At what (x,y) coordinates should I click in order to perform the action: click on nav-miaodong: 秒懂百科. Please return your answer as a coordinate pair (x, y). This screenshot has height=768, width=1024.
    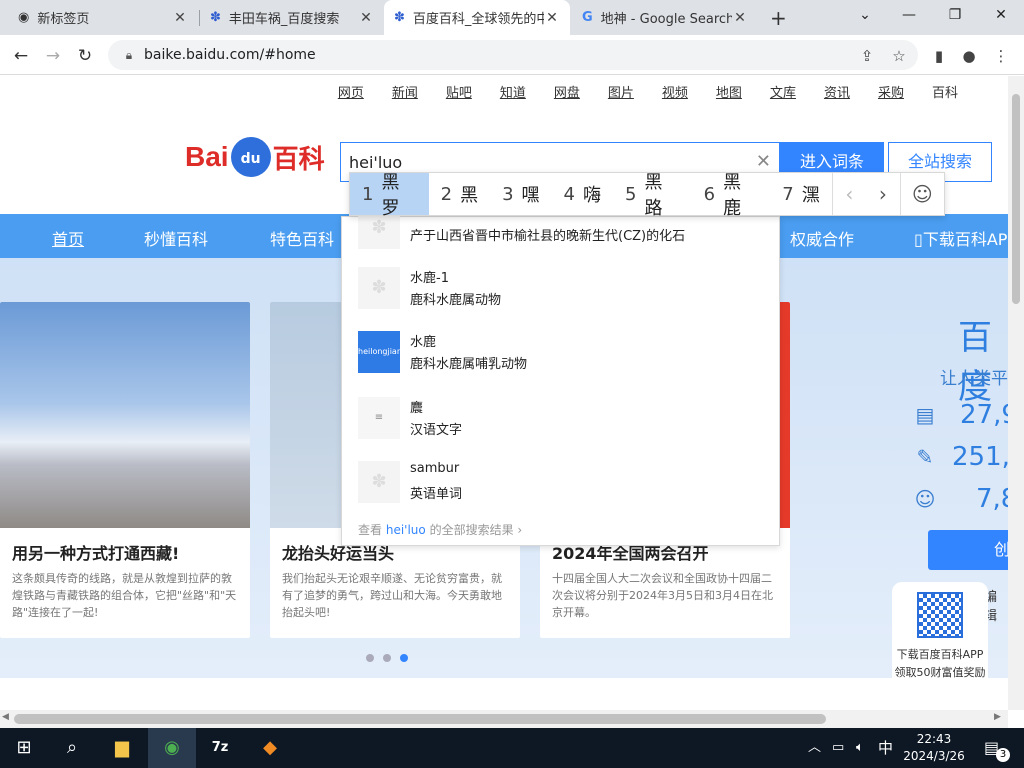
    Looking at the image, I should click on (176, 238).